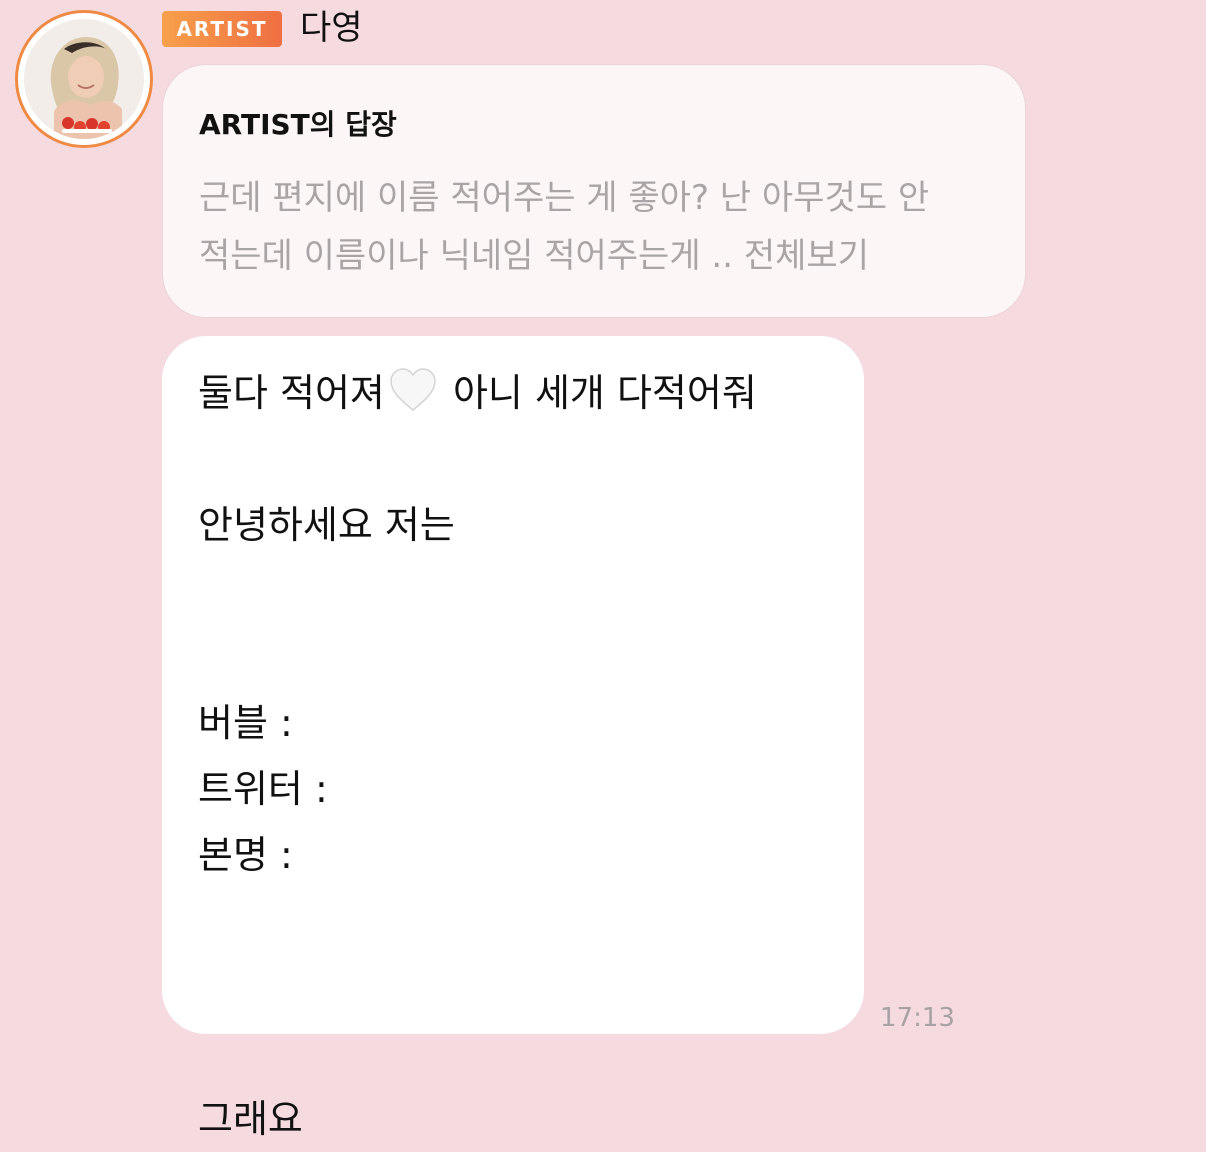 This screenshot has height=1152, width=1206. Describe the element at coordinates (917, 1018) in the screenshot. I see `message-timestamp: 17:13` at that location.